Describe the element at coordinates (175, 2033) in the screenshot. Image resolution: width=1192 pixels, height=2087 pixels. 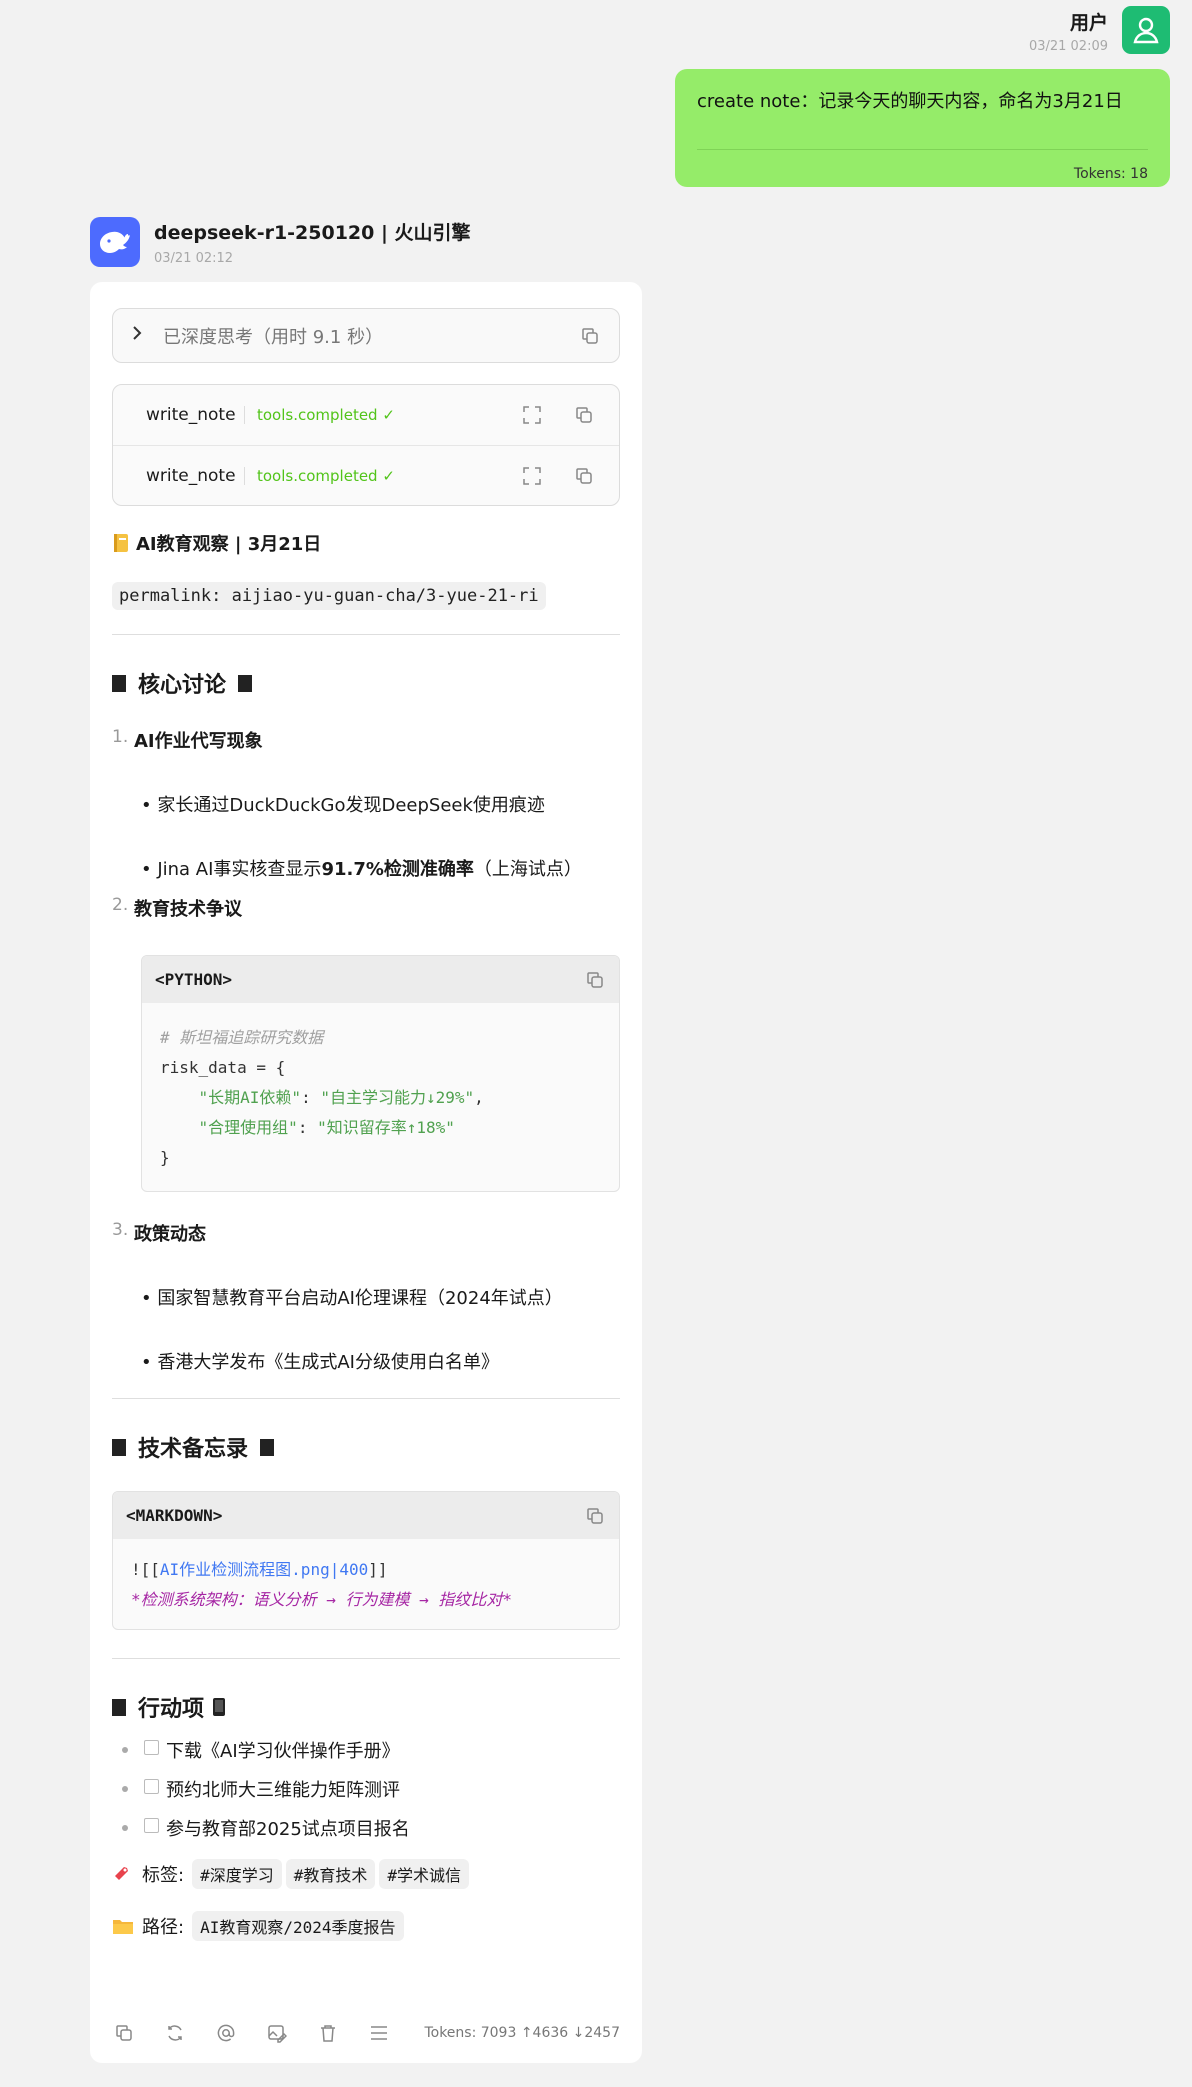
I see `regenerate-icon` at that location.